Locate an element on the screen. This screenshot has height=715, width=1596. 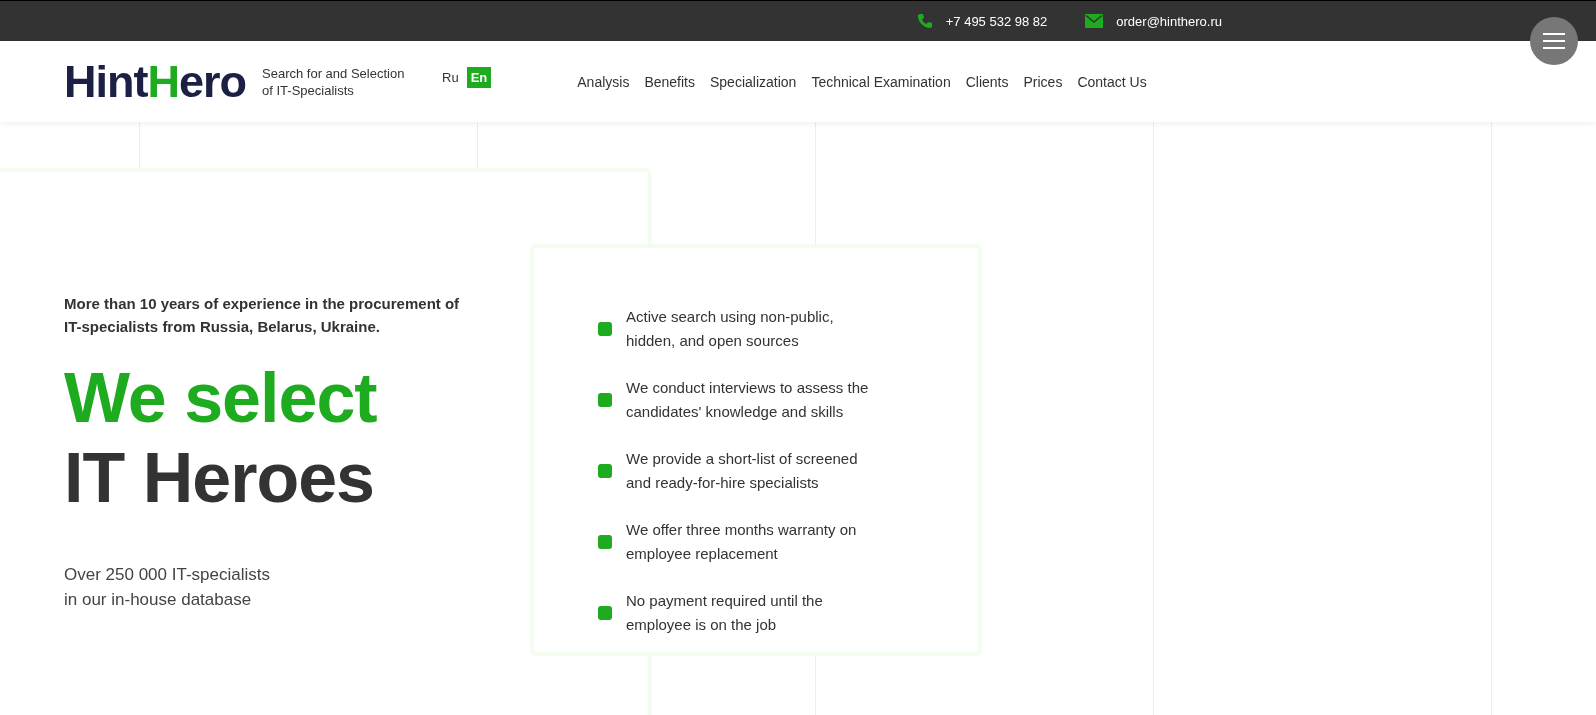
logo: HintHero is located at coordinates (155, 81).